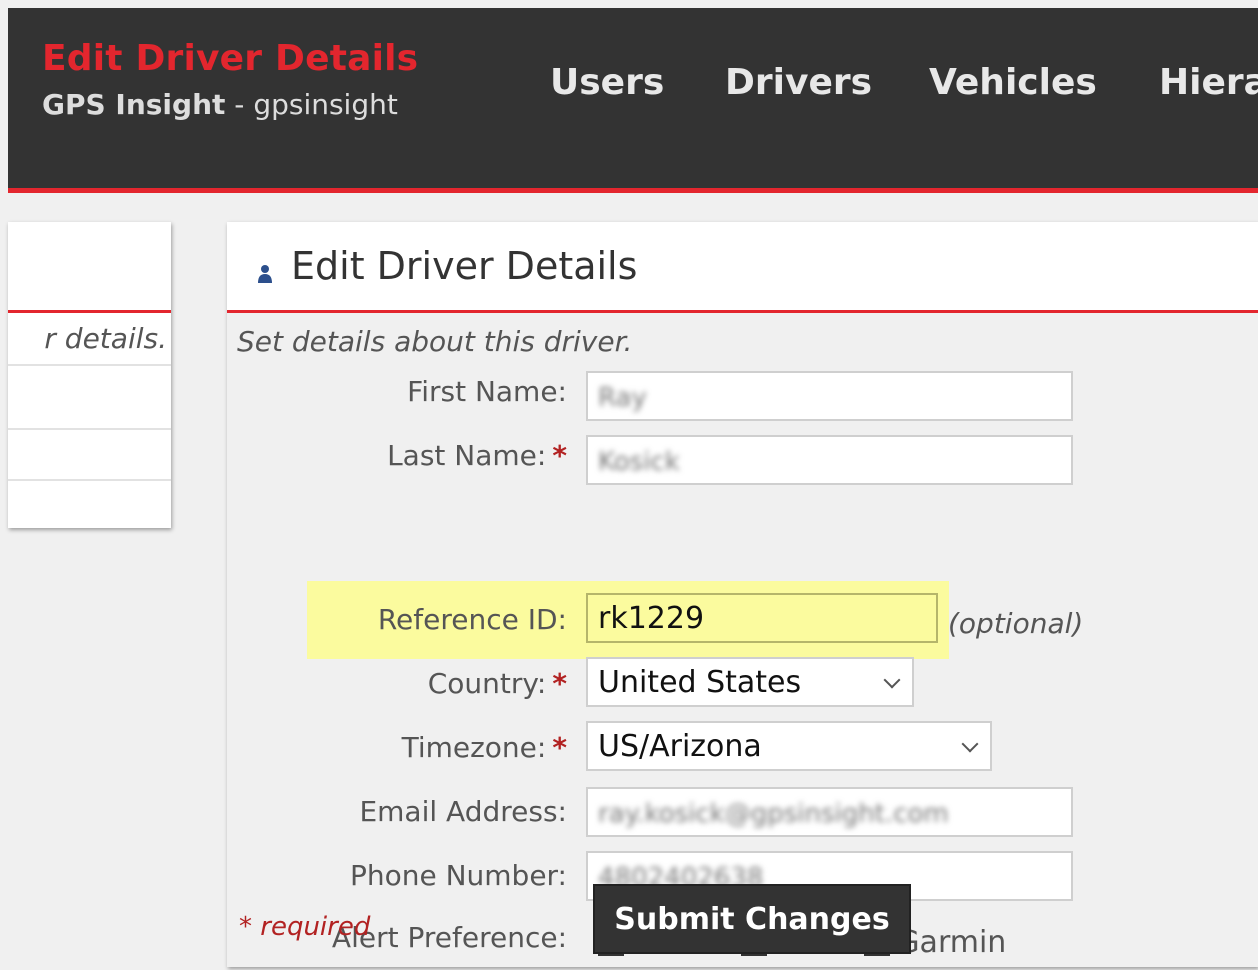 This screenshot has width=1258, height=970. Describe the element at coordinates (1013, 82) in the screenshot. I see `nav-vehicles: Vehicles` at that location.